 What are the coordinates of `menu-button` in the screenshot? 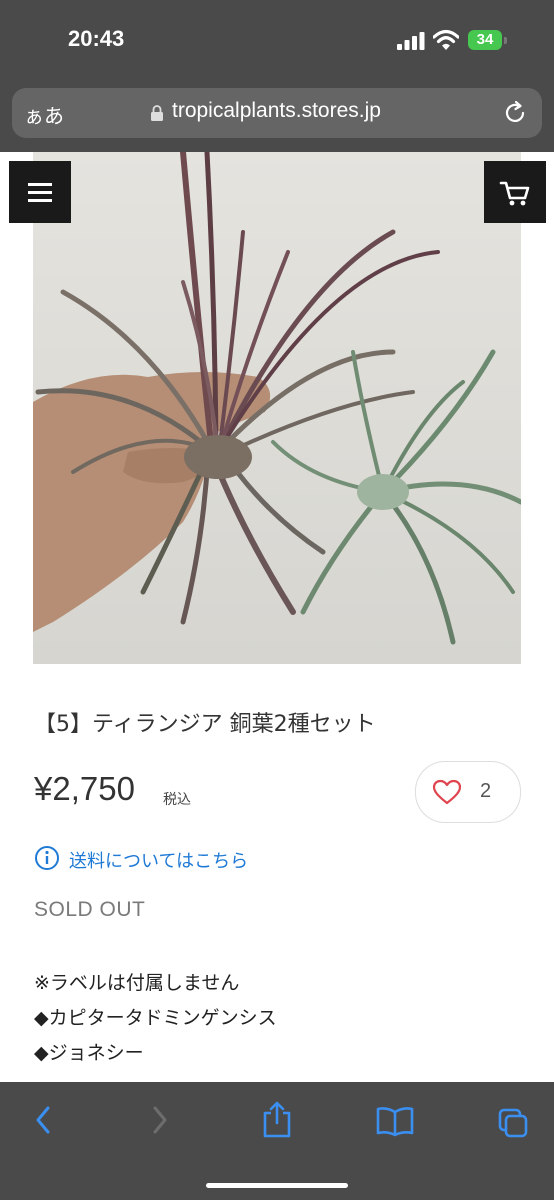 It's located at (40, 192).